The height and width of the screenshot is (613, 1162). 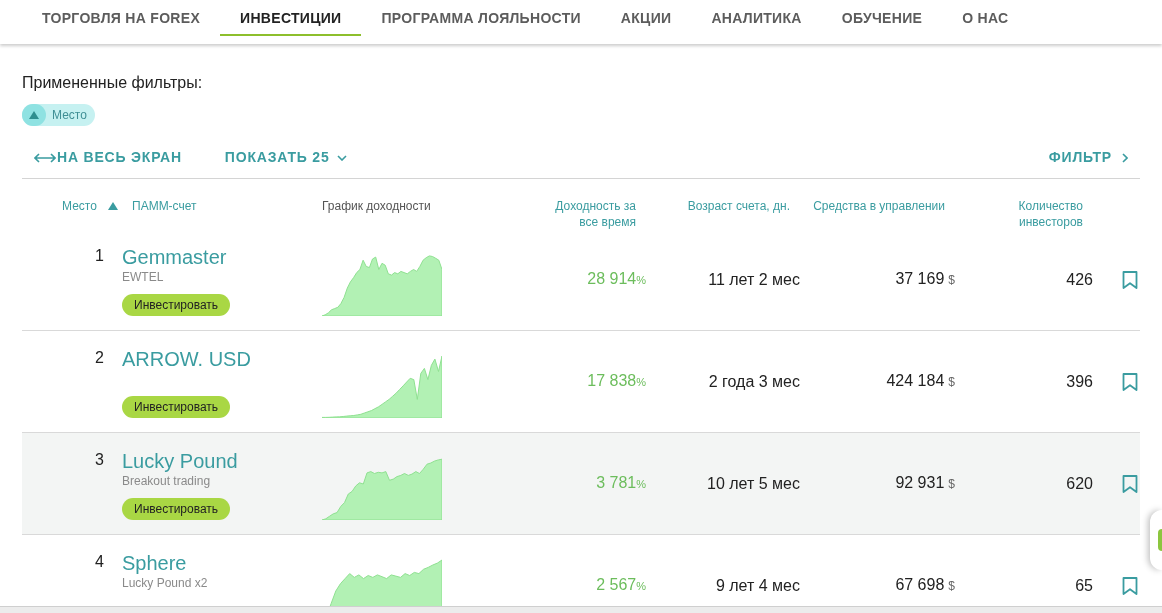 I want to click on account-name-link: Sphere, so click(x=154, y=563).